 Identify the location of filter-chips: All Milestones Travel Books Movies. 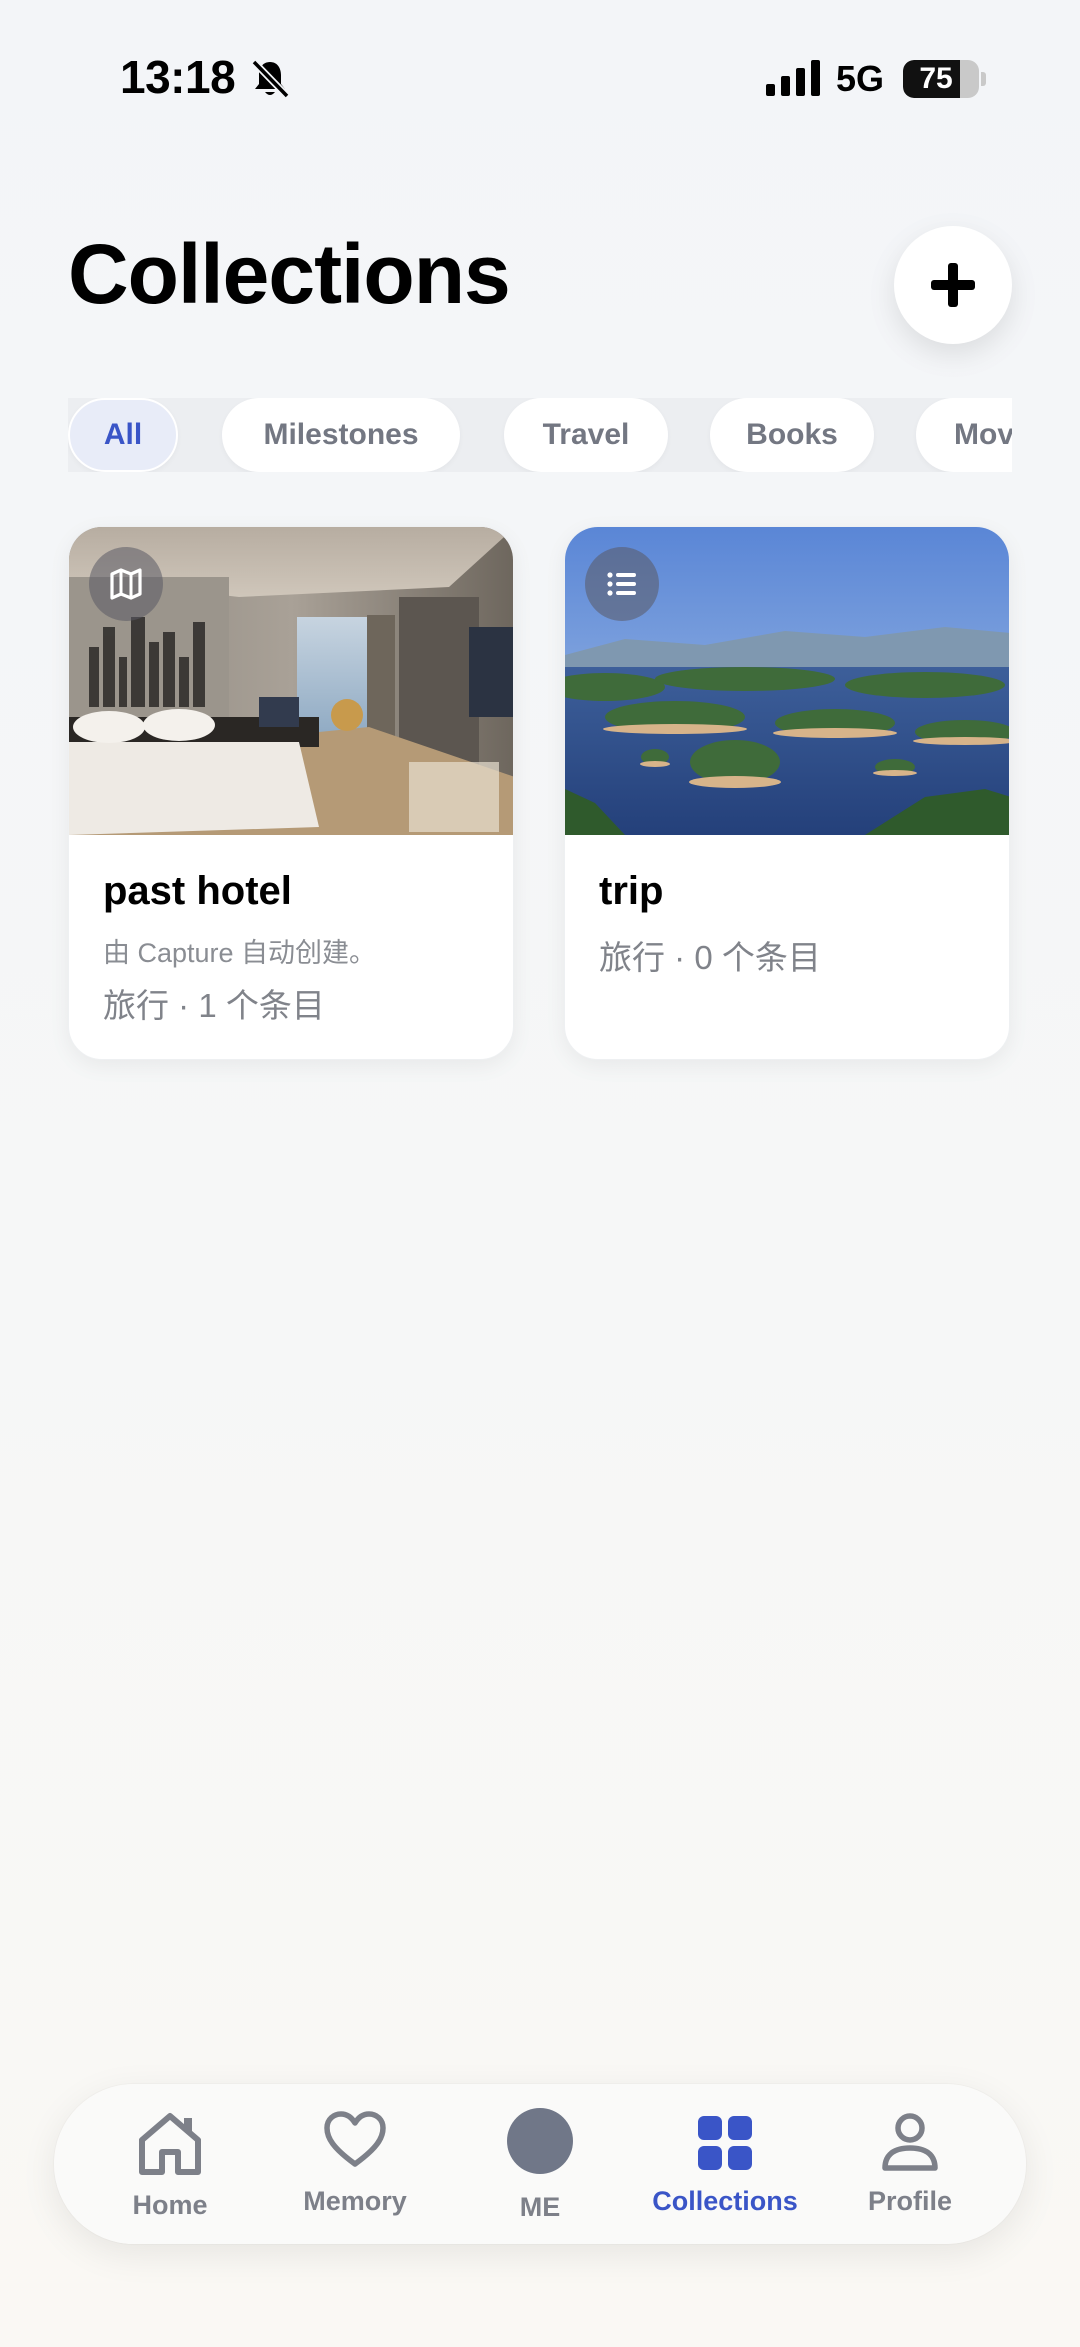
(540, 435).